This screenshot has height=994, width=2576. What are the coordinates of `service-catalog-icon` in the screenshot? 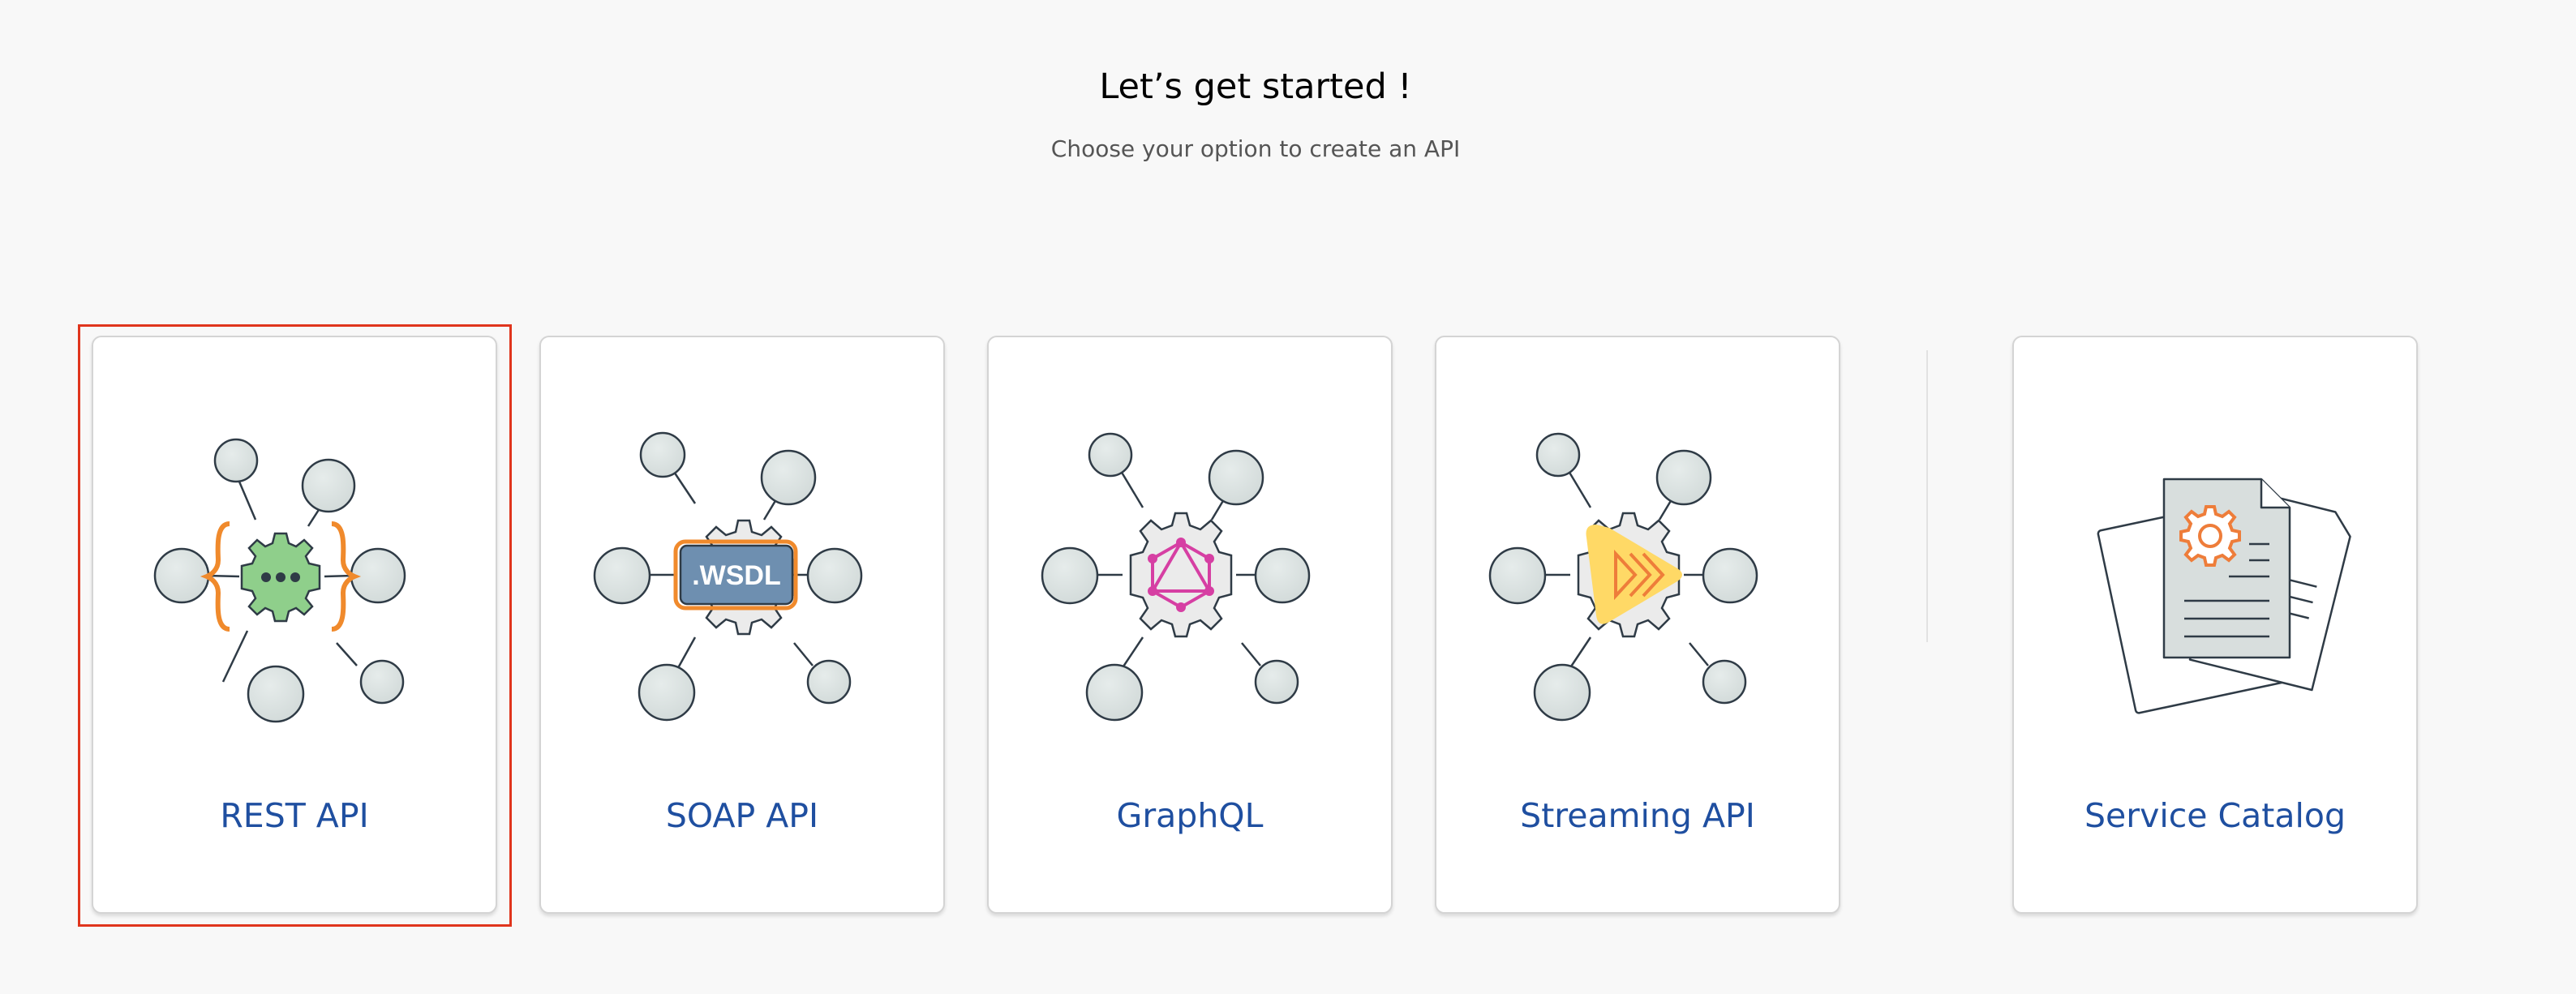 It's located at (2224, 596).